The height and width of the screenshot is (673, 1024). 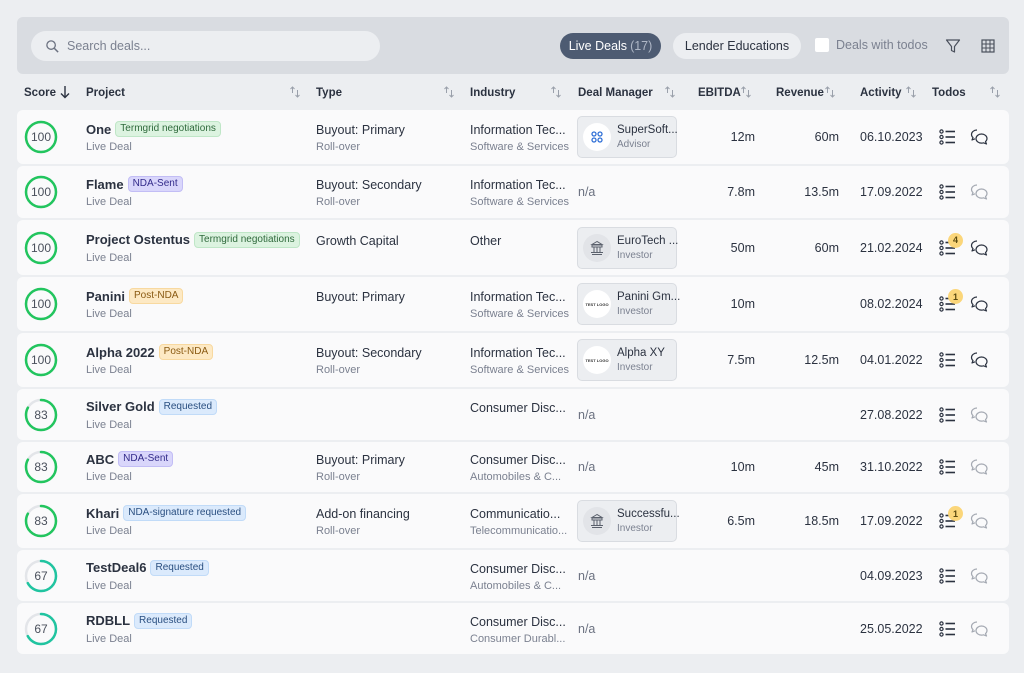 What do you see at coordinates (153, 129) in the screenshot?
I see `project-name-cell: One Termgrid negotiations` at bounding box center [153, 129].